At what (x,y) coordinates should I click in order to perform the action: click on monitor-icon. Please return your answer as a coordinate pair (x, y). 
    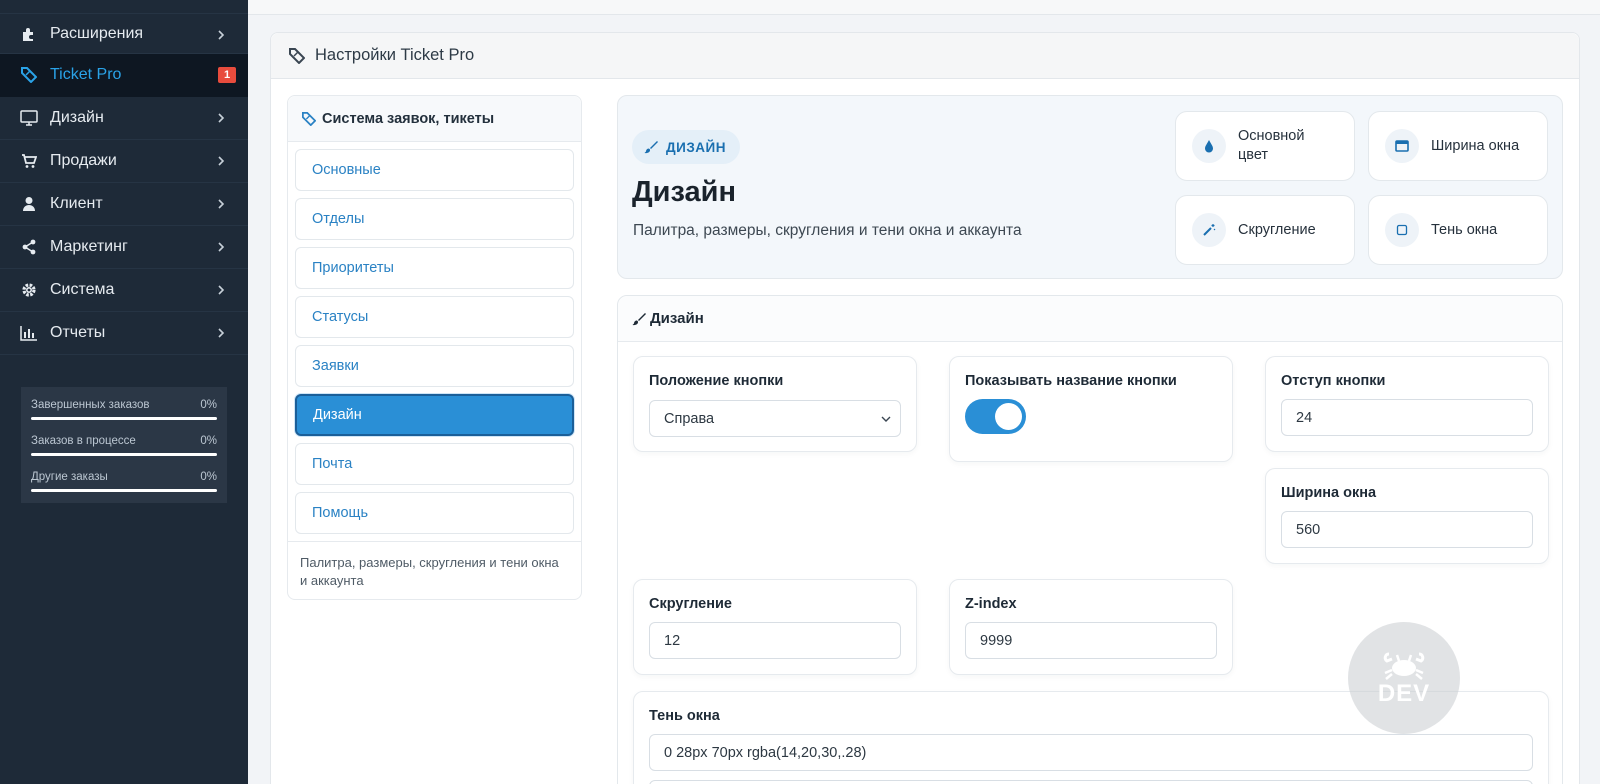
    Looking at the image, I should click on (29, 118).